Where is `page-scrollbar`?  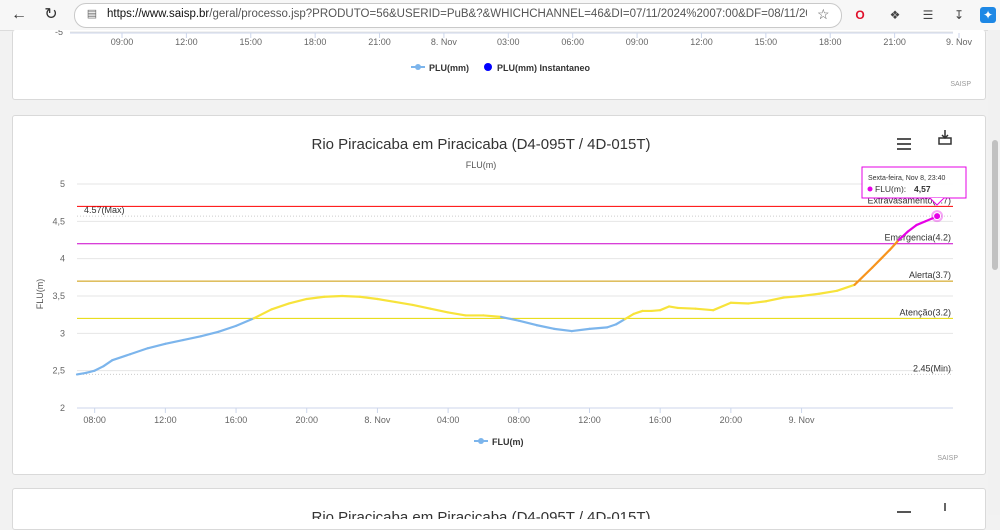 page-scrollbar is located at coordinates (994, 272).